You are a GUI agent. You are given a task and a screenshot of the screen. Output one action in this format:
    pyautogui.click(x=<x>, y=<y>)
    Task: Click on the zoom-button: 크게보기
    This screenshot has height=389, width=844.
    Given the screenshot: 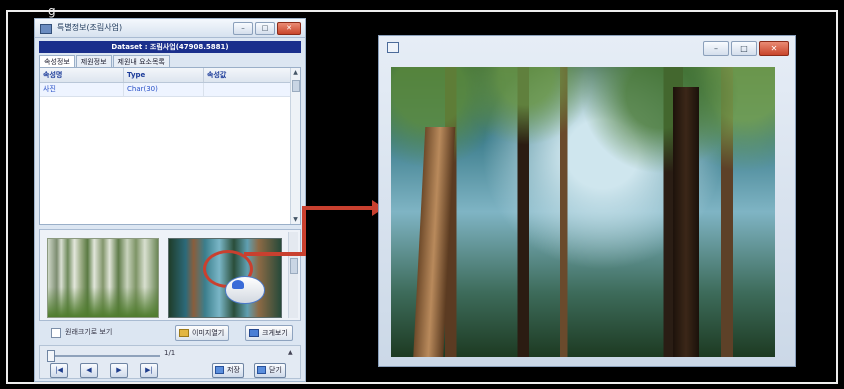 What is the action you would take?
    pyautogui.click(x=269, y=333)
    